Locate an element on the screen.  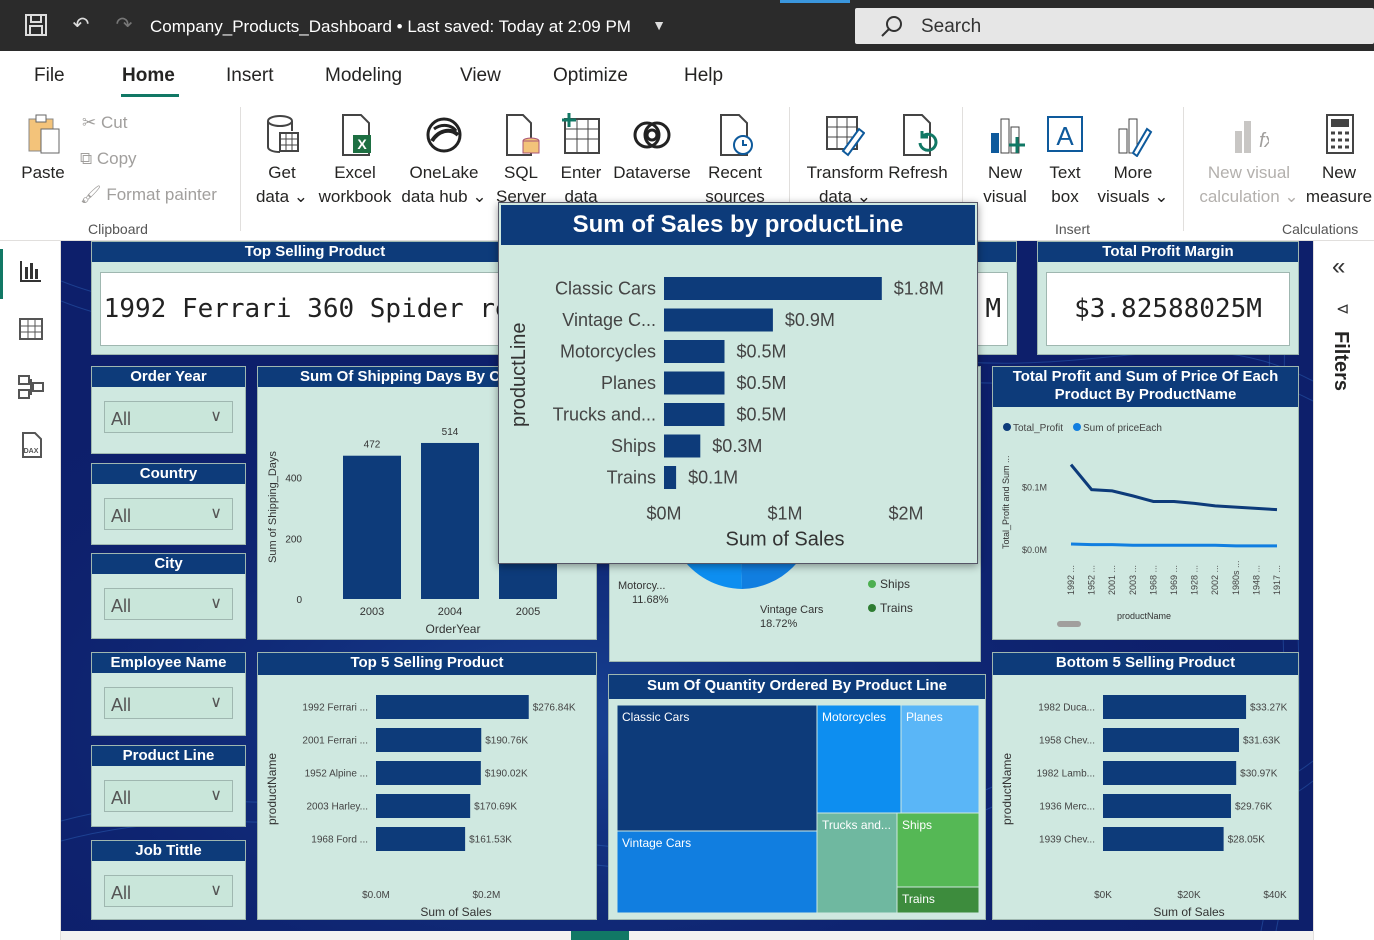
new-measure-button: New measure is located at coordinates (1339, 161).